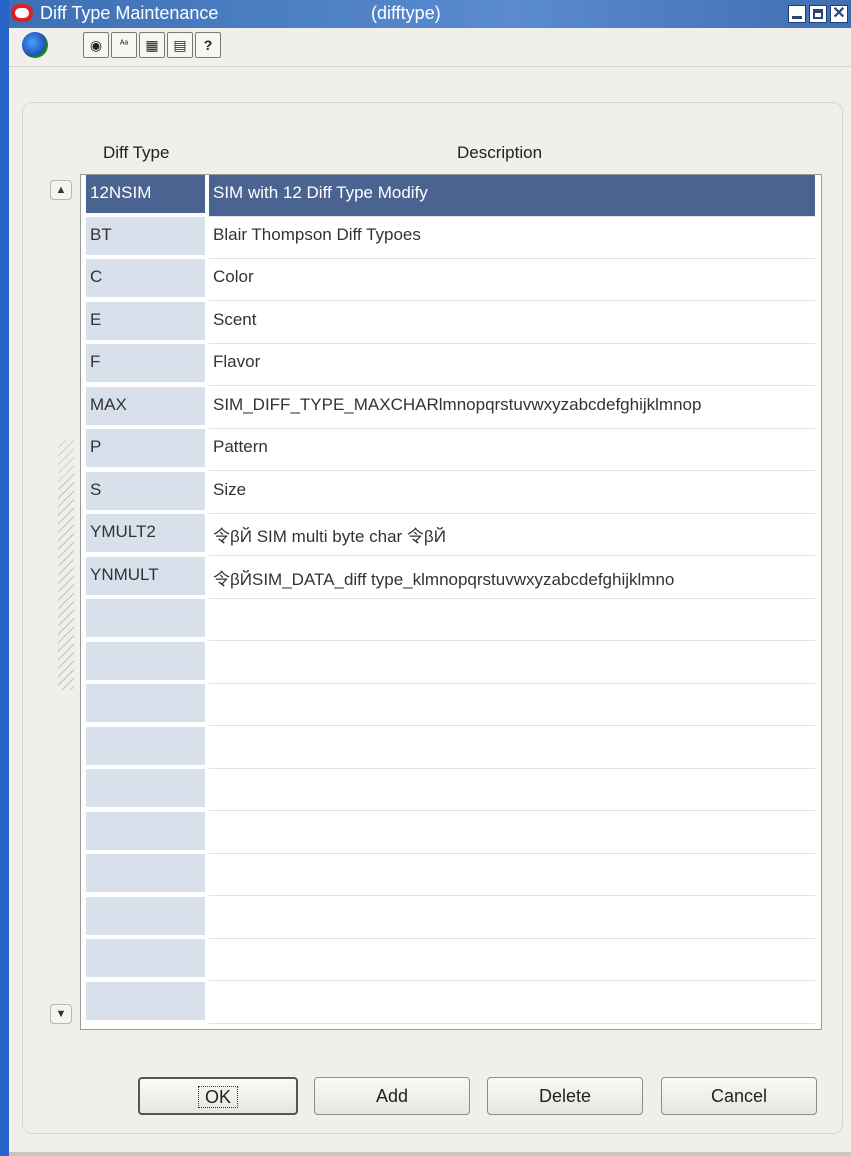 This screenshot has width=851, height=1156. Describe the element at coordinates (145, 364) in the screenshot. I see `diff-type-cell: F` at that location.